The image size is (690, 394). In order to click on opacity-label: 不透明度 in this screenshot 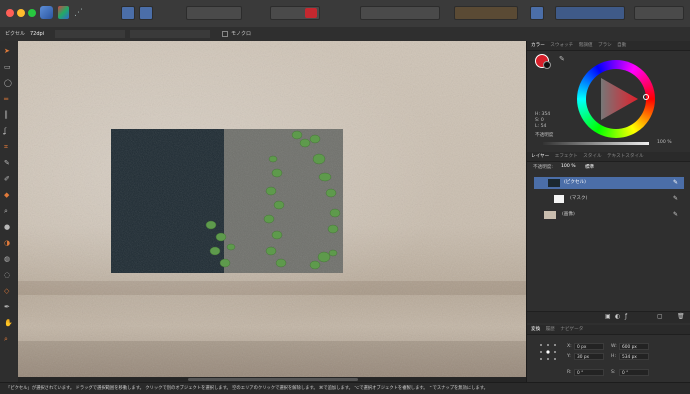, I will do `click(544, 135)`.